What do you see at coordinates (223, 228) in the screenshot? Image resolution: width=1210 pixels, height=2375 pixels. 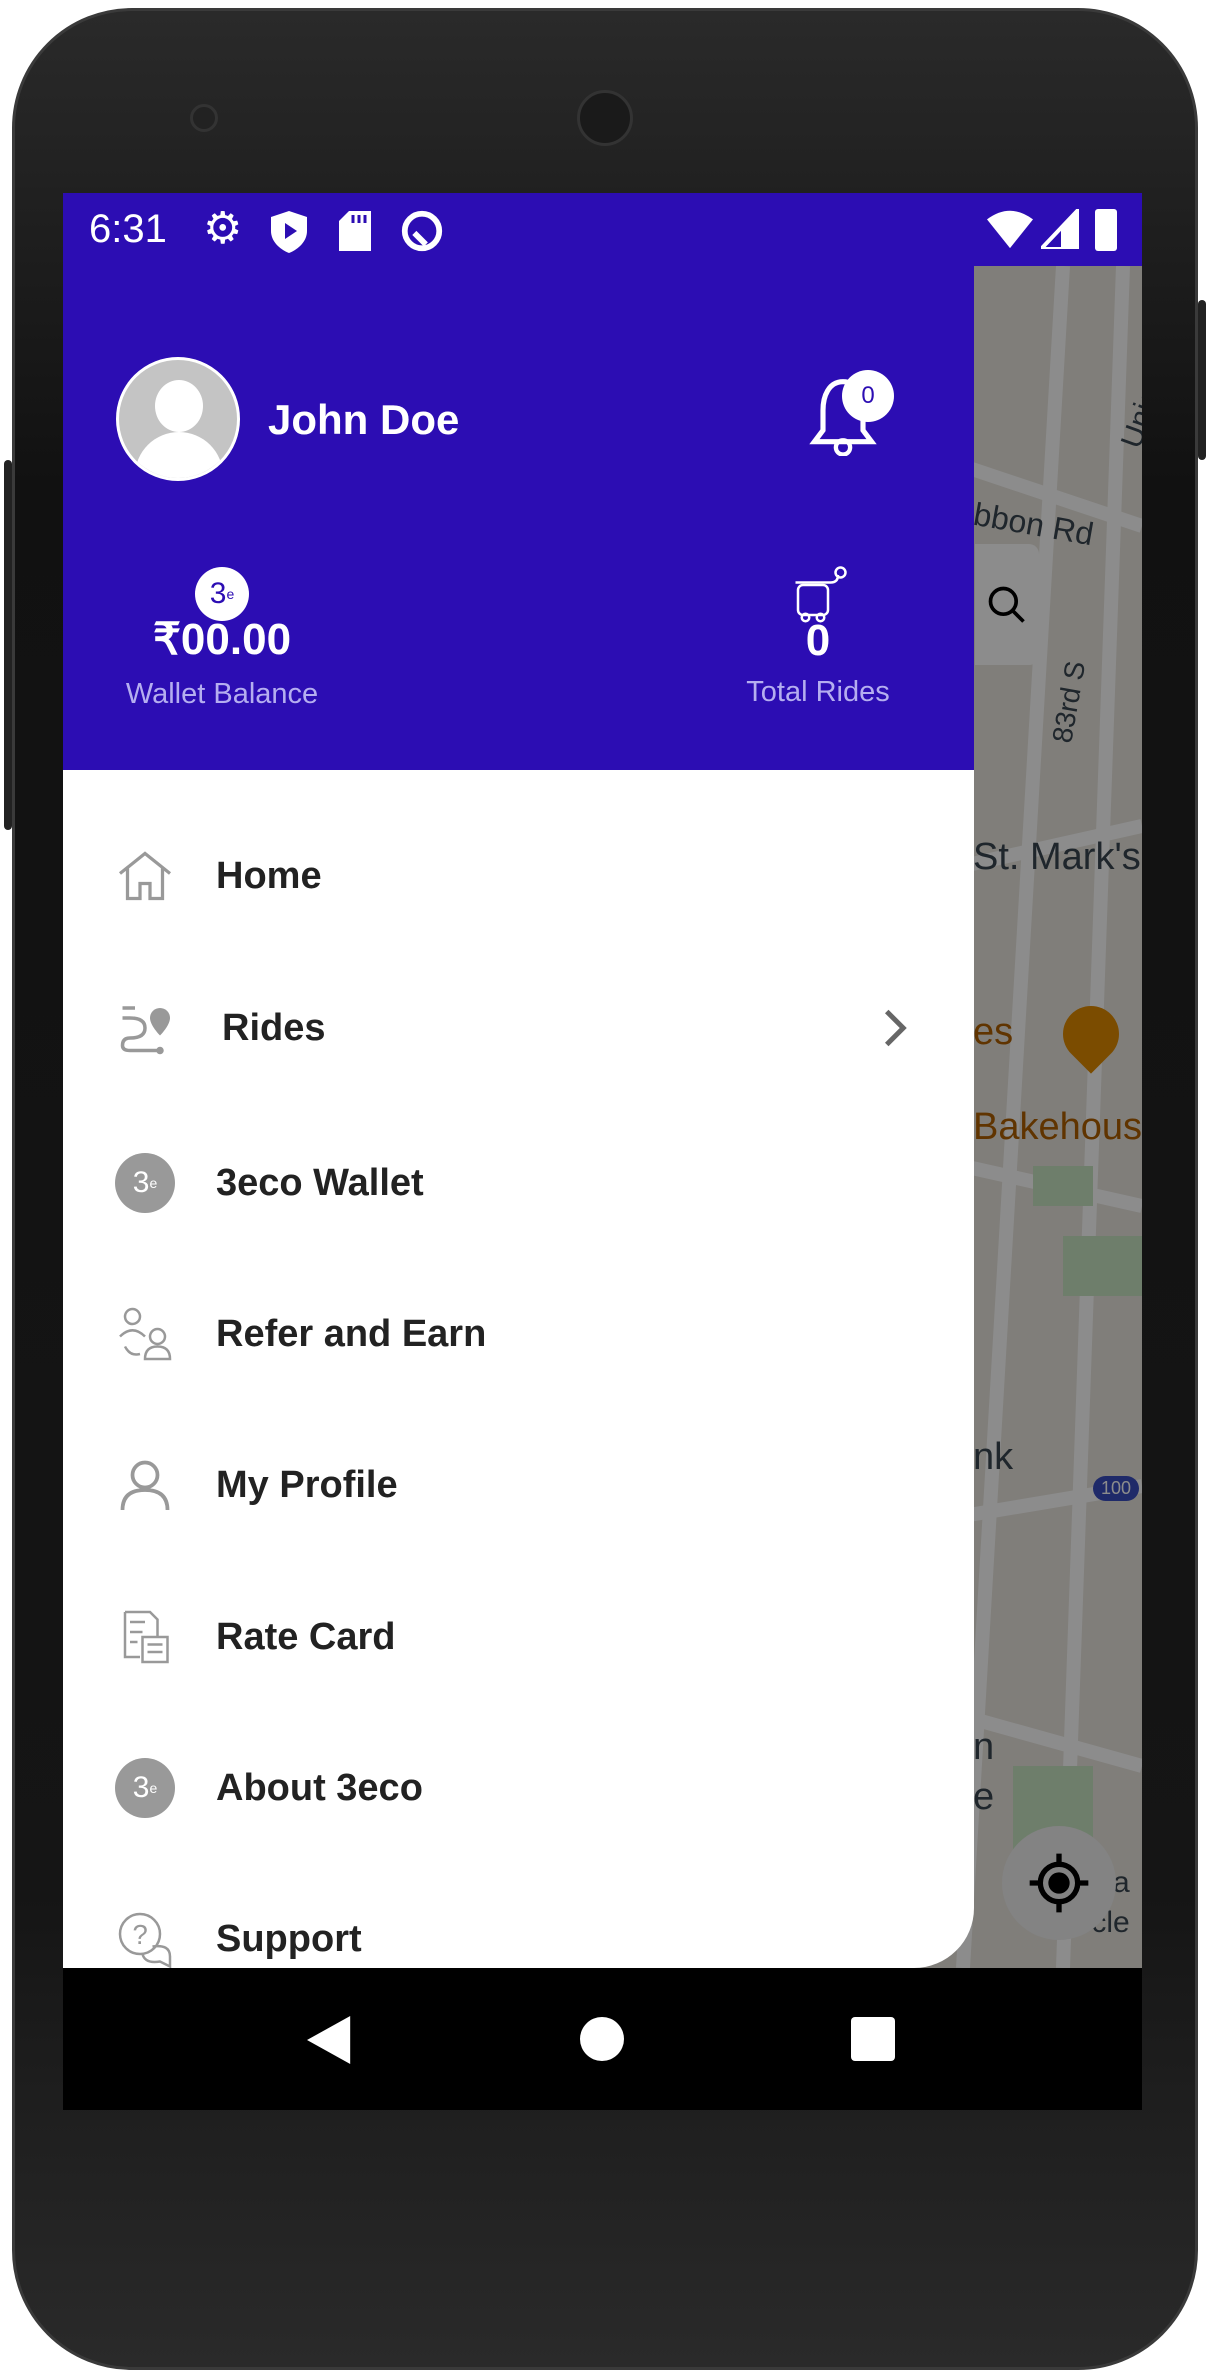 I see `gear-icon: ⚙` at bounding box center [223, 228].